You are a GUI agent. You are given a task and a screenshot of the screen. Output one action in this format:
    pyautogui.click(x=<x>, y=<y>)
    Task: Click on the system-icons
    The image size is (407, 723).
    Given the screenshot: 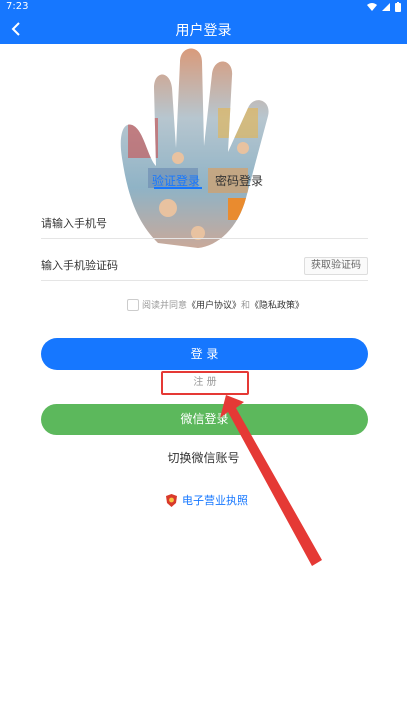 What is the action you would take?
    pyautogui.click(x=384, y=7)
    